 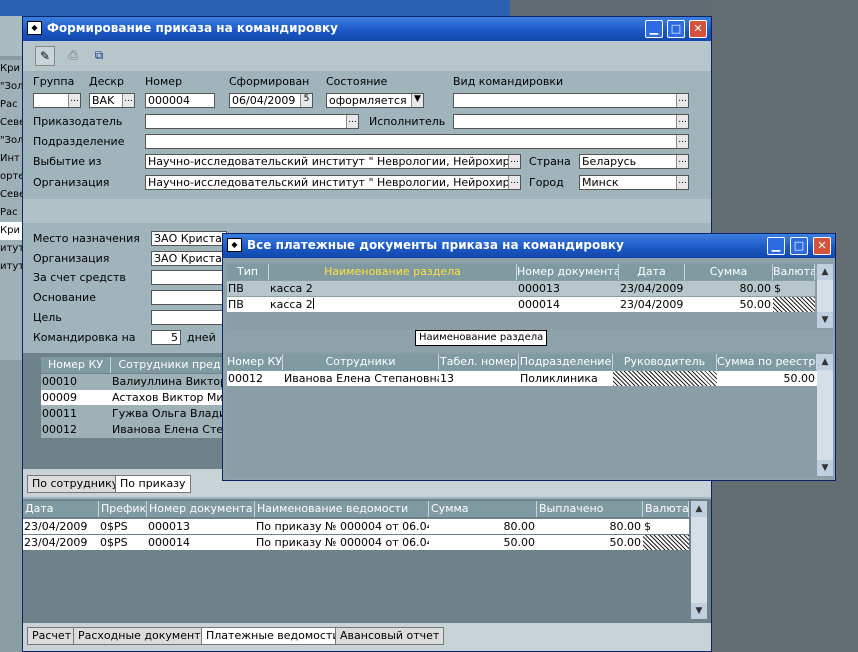 I want to click on documents-scrollbar: ▲ ▼, so click(x=825, y=296).